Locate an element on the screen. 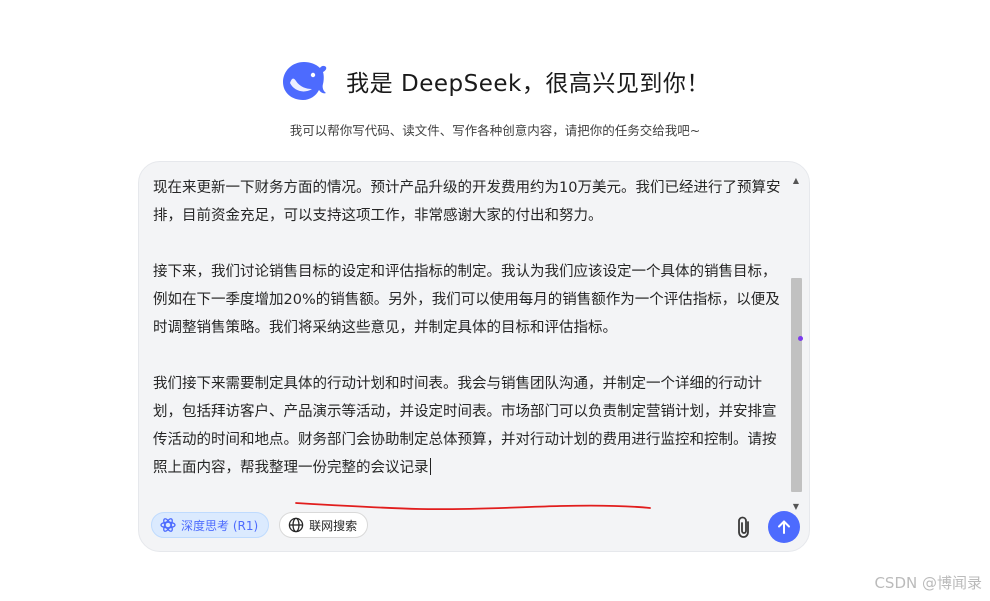 The height and width of the screenshot is (601, 990). paperclip-icon is located at coordinates (744, 527).